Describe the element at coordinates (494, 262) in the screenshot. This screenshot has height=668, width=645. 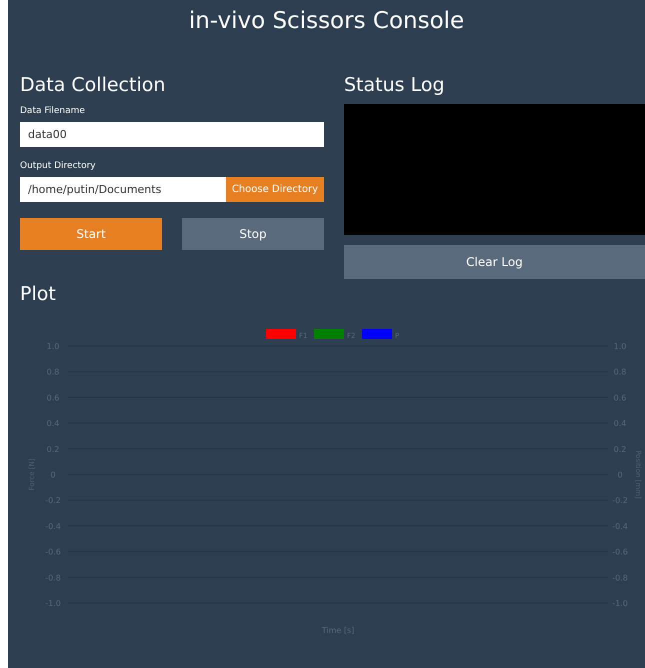
I see `clear-log-button: Clear Log` at that location.